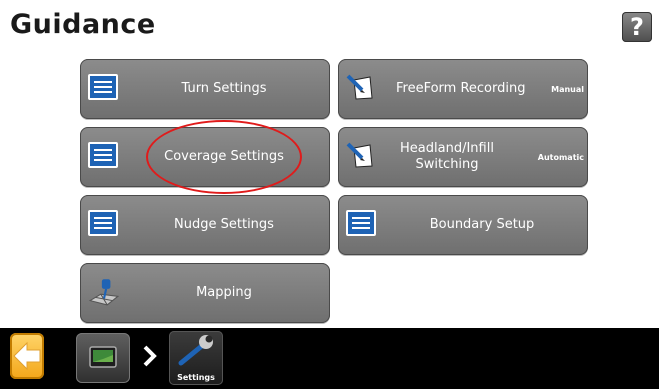 The image size is (659, 389). What do you see at coordinates (224, 156) in the screenshot?
I see `coverage-settings-label: Coverage Settings` at bounding box center [224, 156].